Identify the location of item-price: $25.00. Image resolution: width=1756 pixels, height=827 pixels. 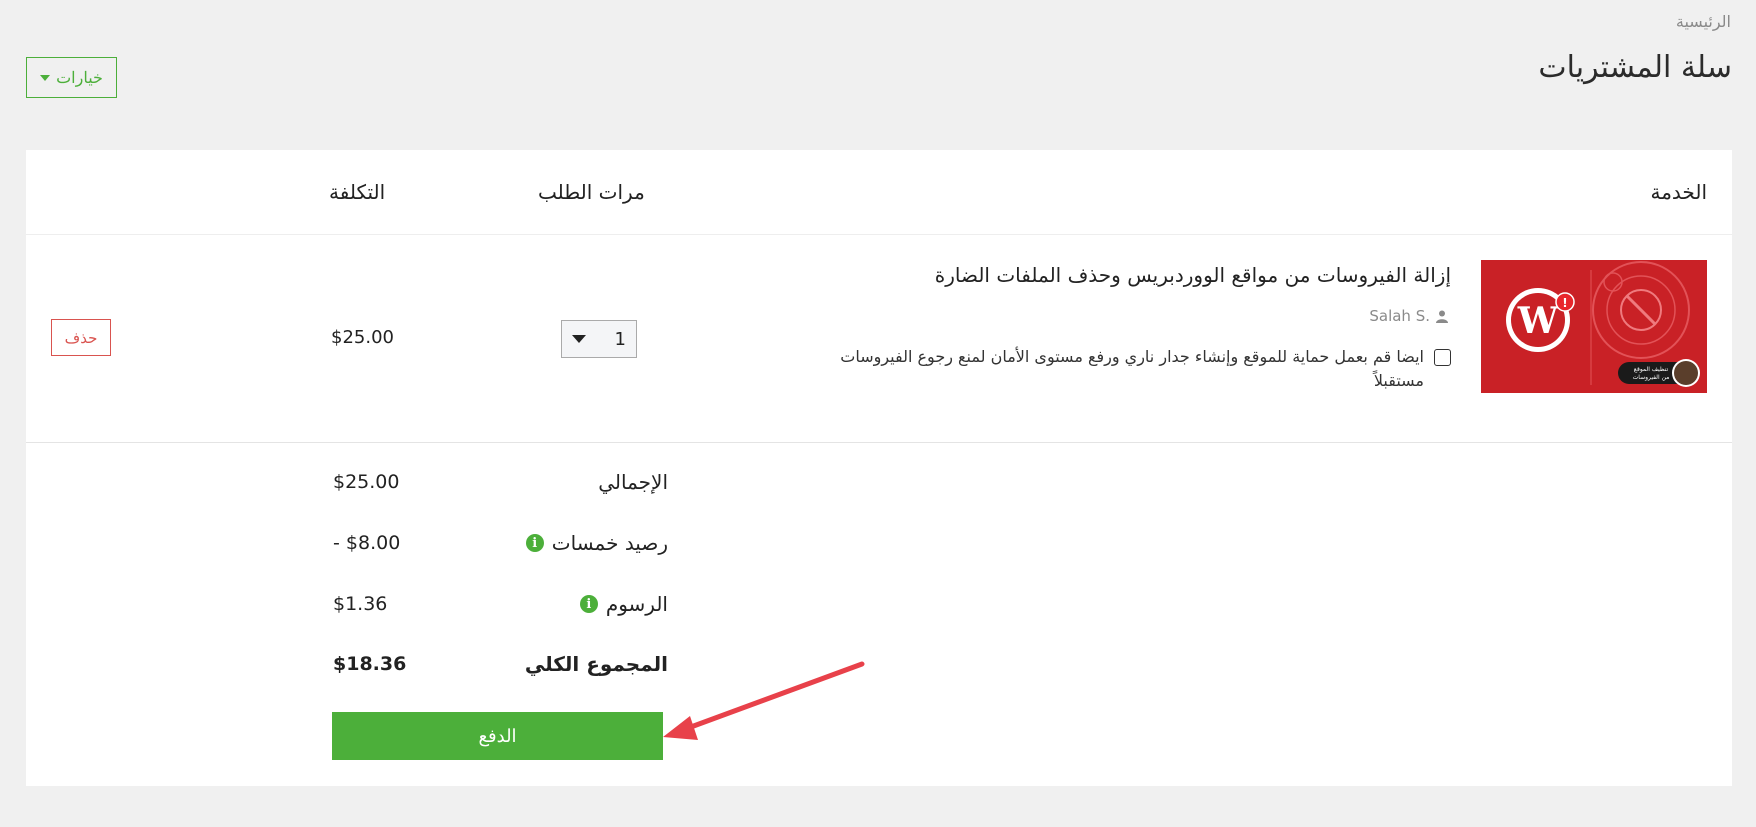
(362, 337).